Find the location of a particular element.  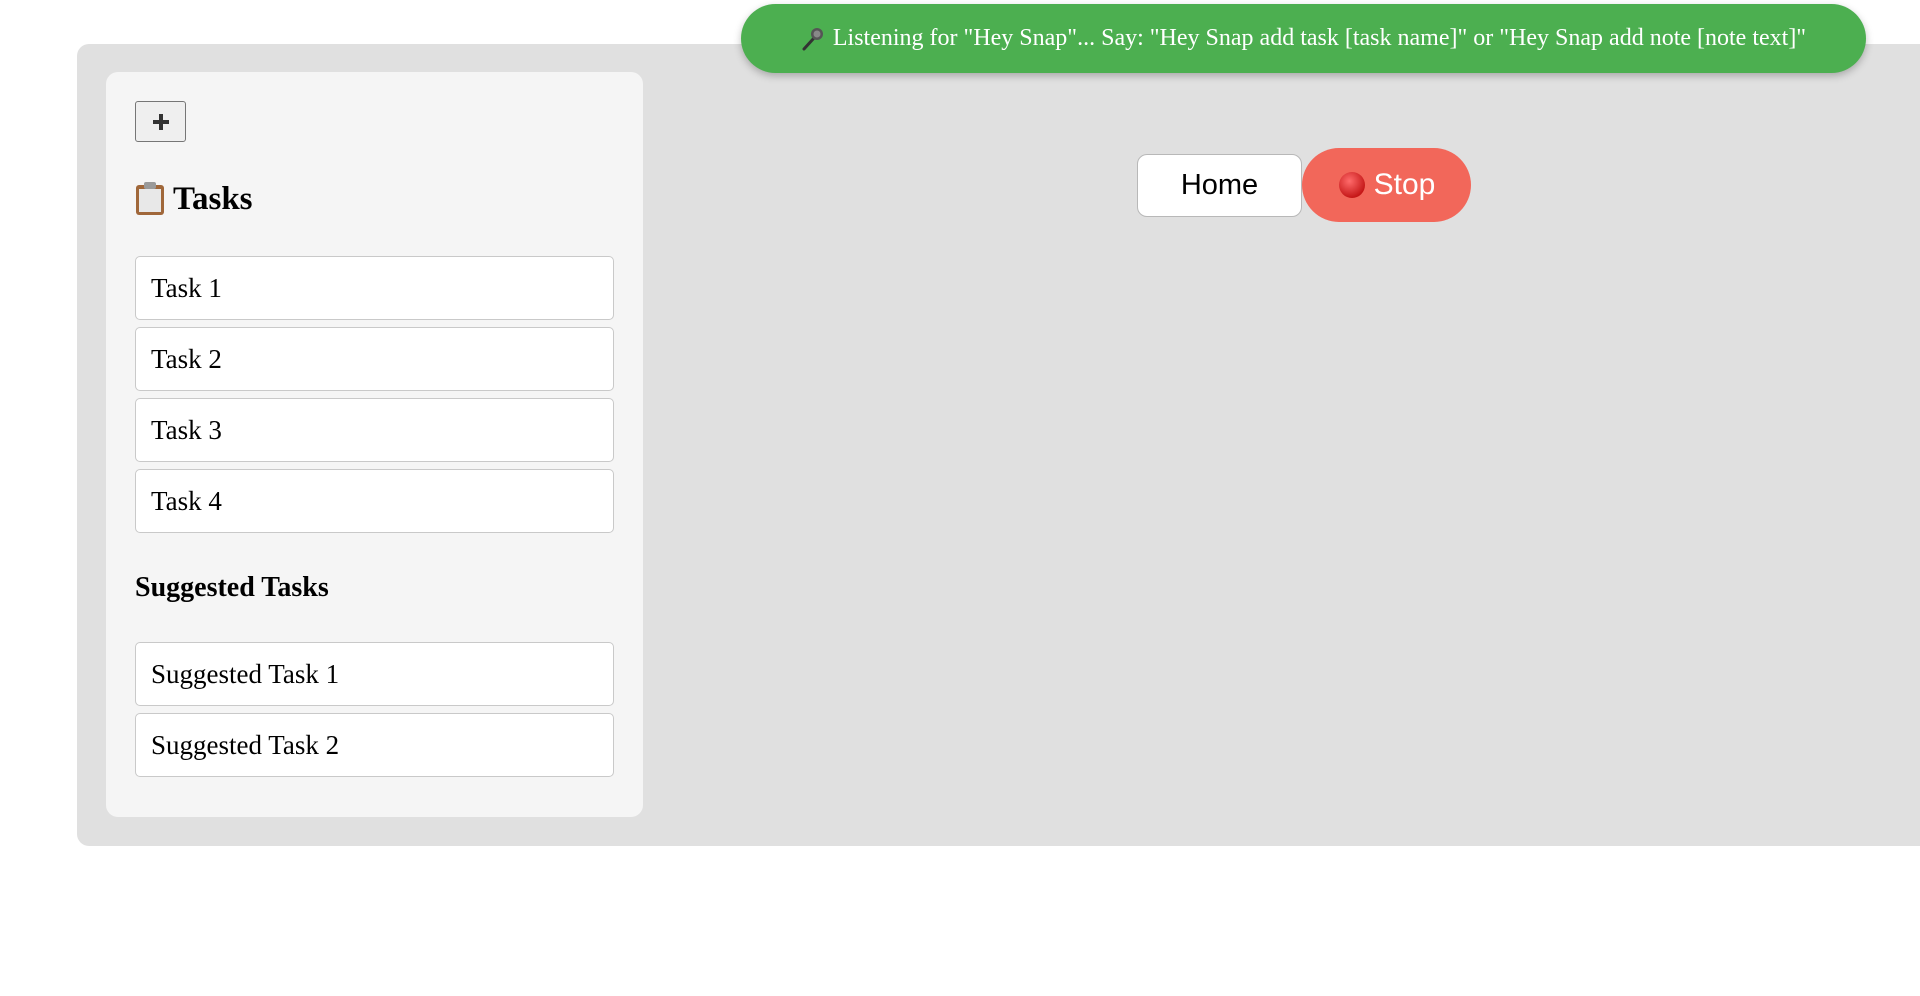

microphone-icon is located at coordinates (813, 39).